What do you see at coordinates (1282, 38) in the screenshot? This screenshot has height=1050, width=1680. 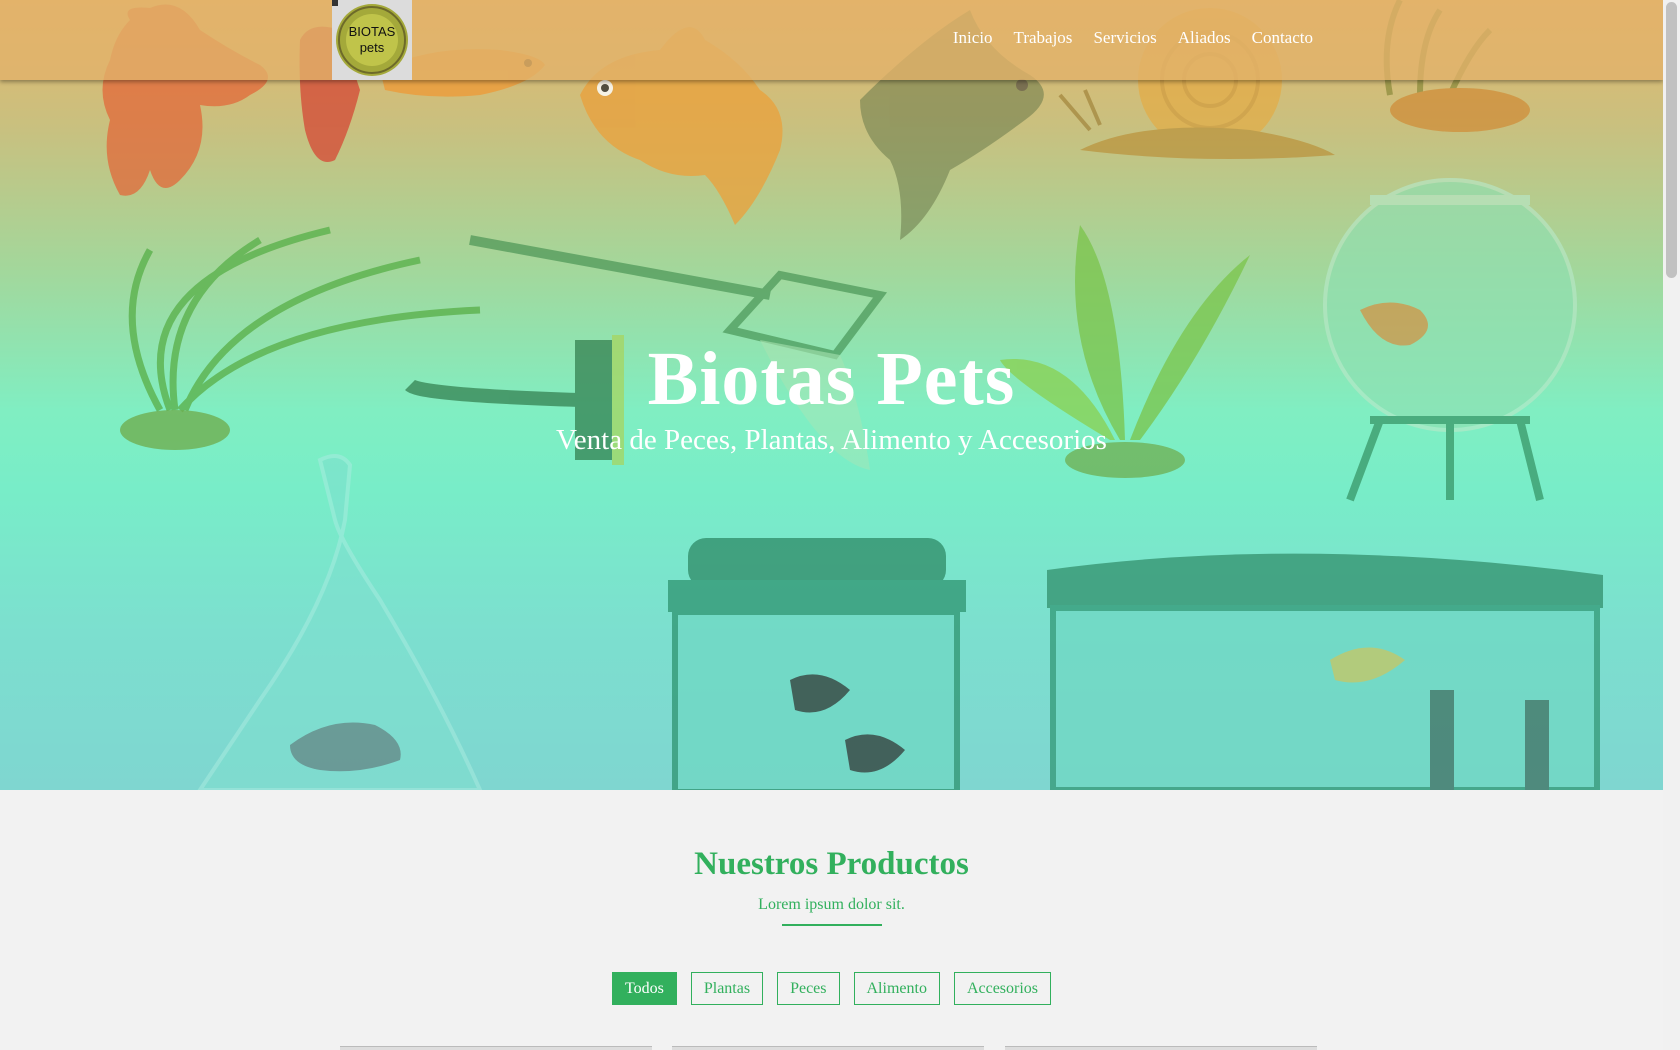 I see `nav-link-contacto: Contacto` at bounding box center [1282, 38].